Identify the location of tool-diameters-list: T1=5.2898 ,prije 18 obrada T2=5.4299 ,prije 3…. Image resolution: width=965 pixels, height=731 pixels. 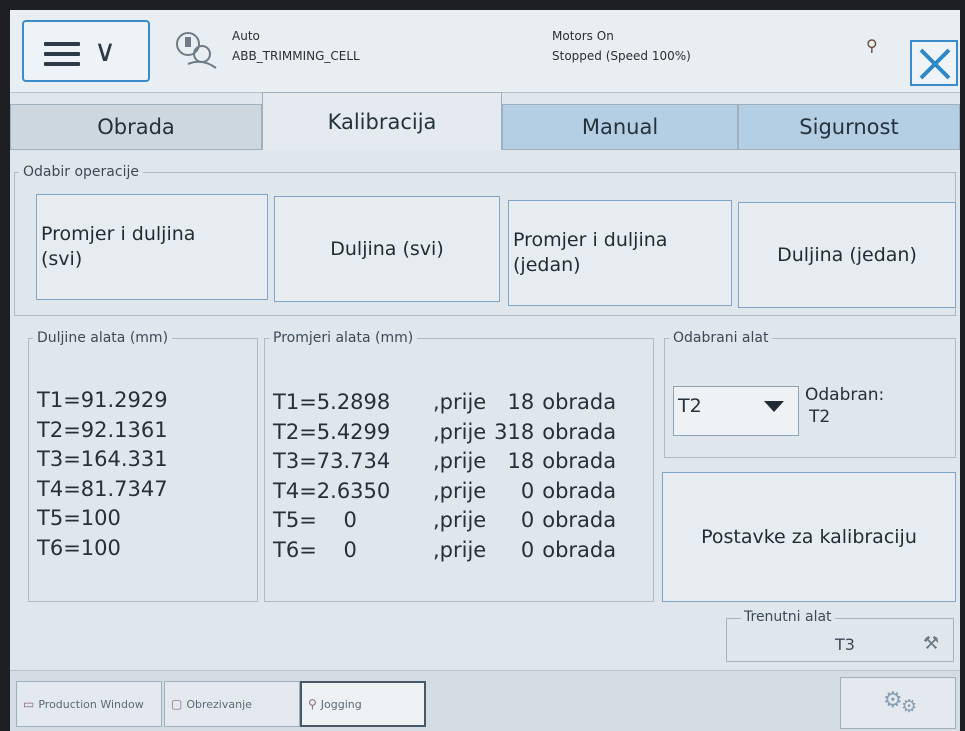
(444, 476).